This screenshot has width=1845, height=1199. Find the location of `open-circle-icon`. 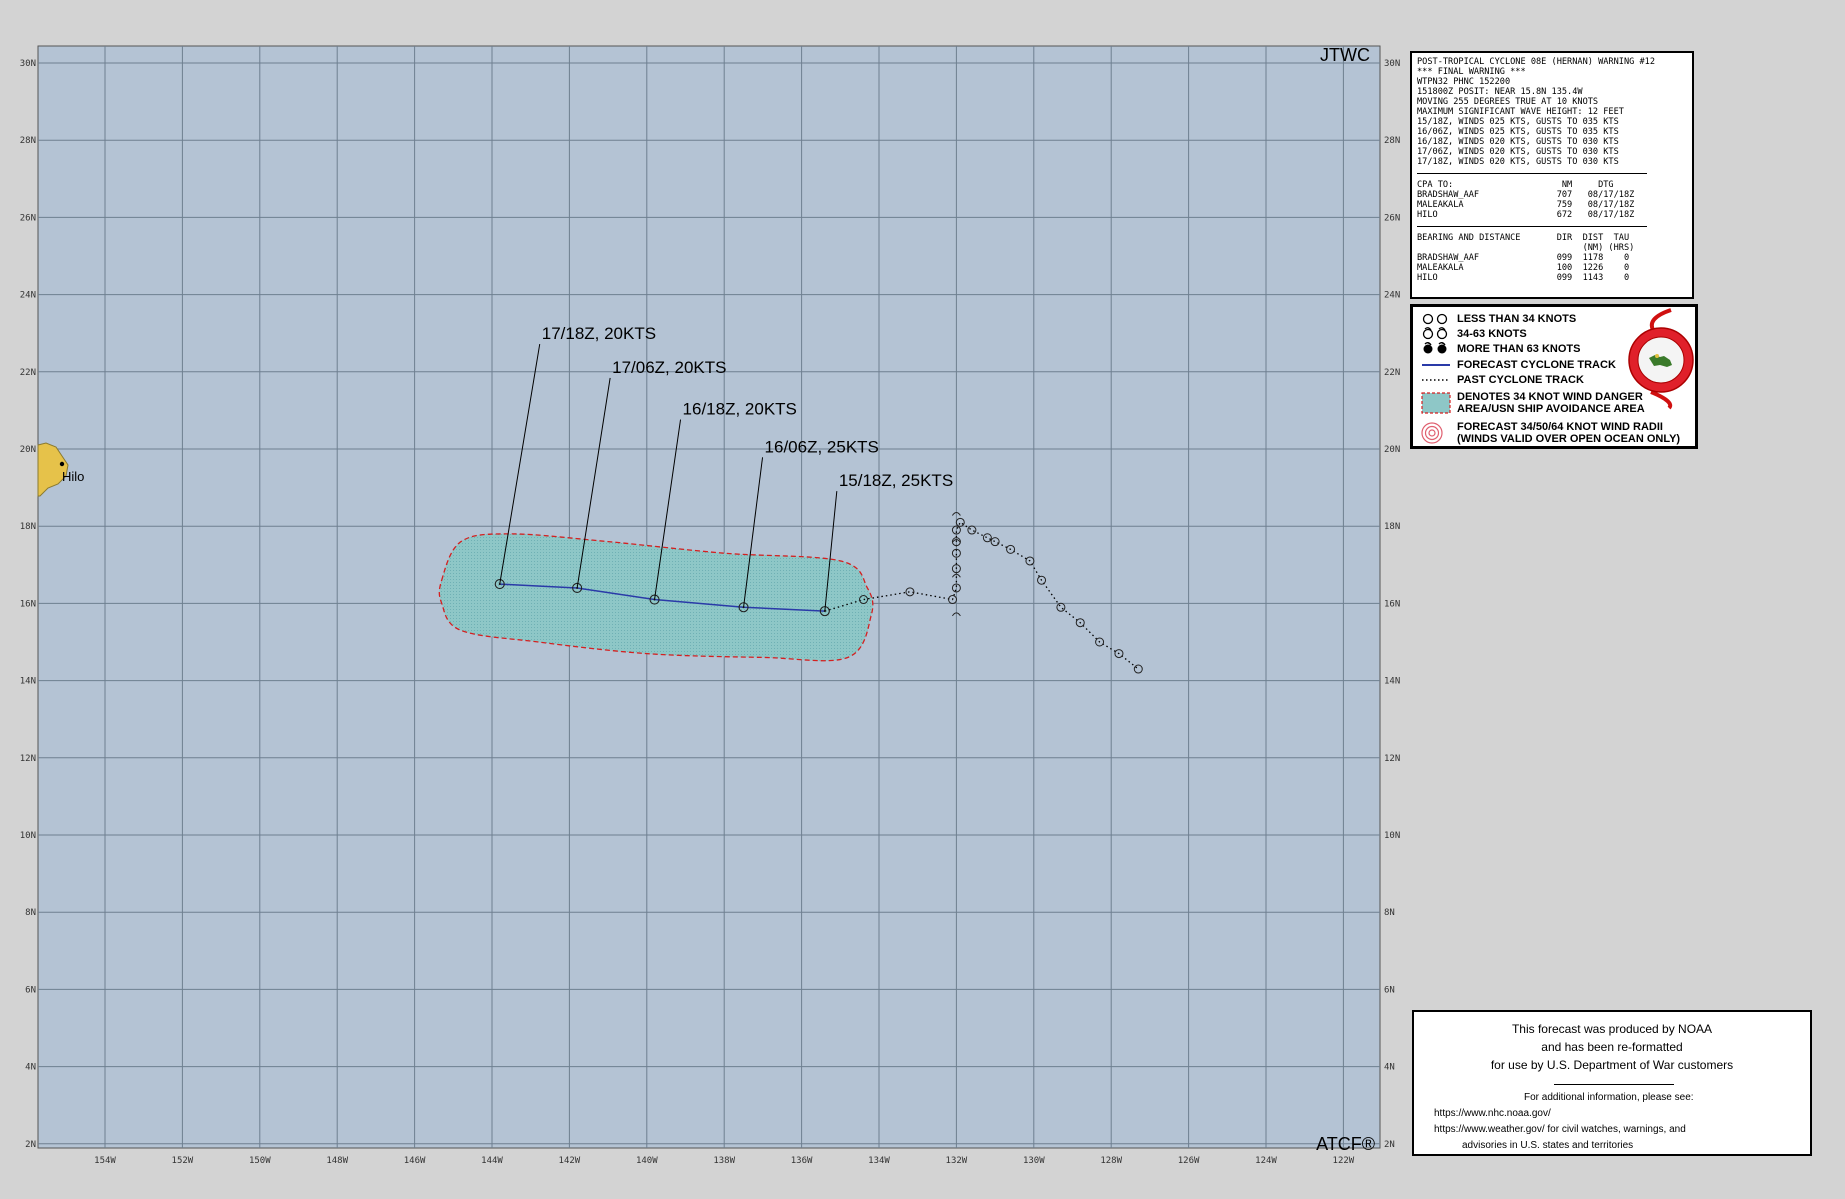

open-circle-icon is located at coordinates (1435, 319).